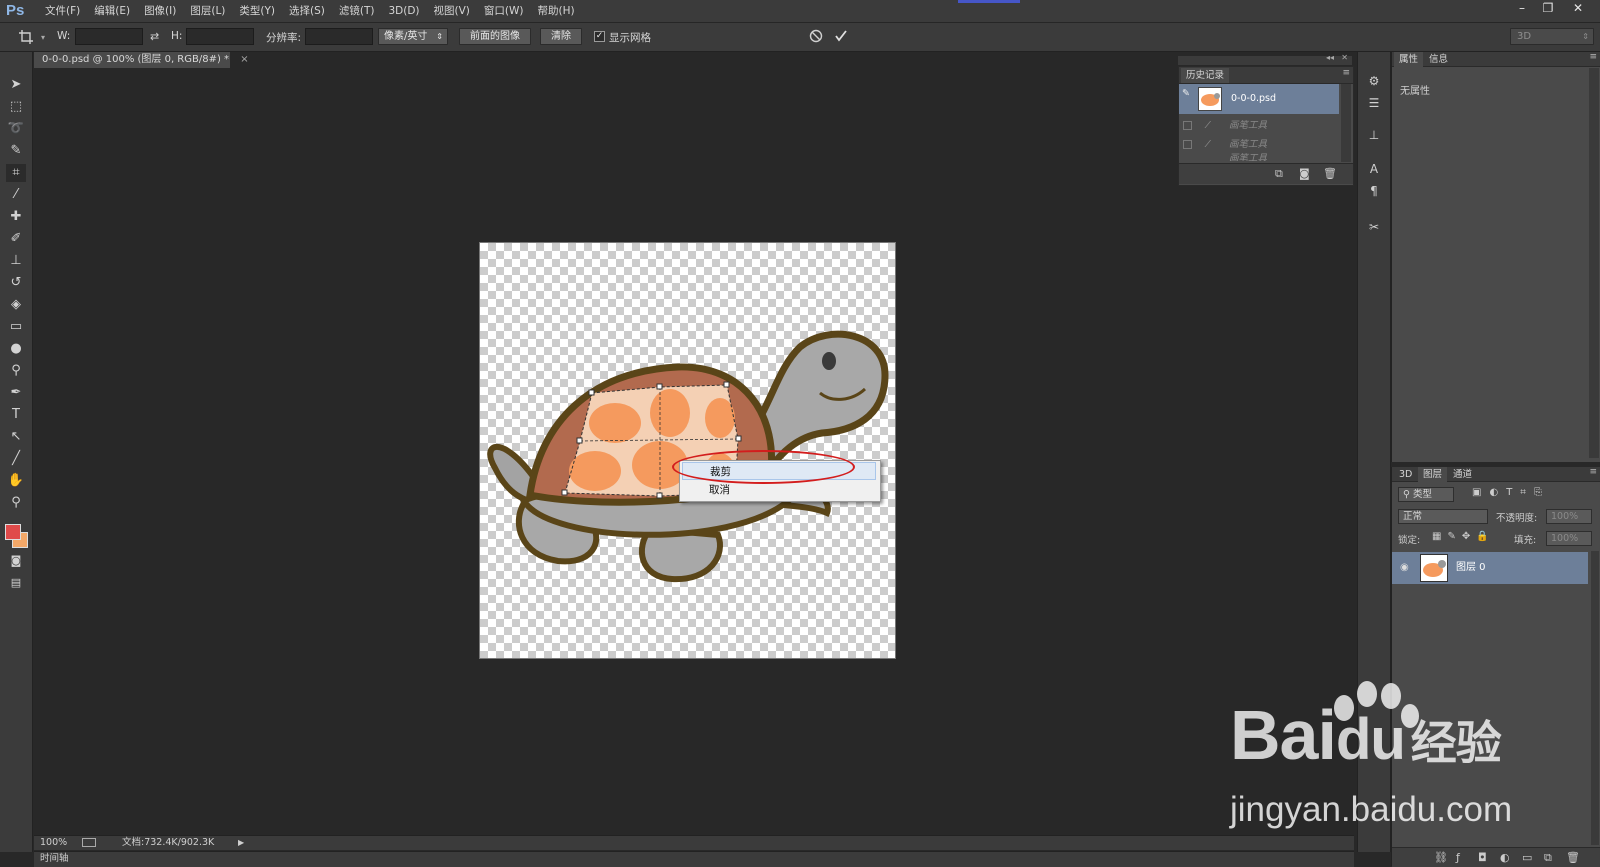 Image resolution: width=1600 pixels, height=867 pixels. I want to click on eraser-tool-icon: ◈, so click(16, 305).